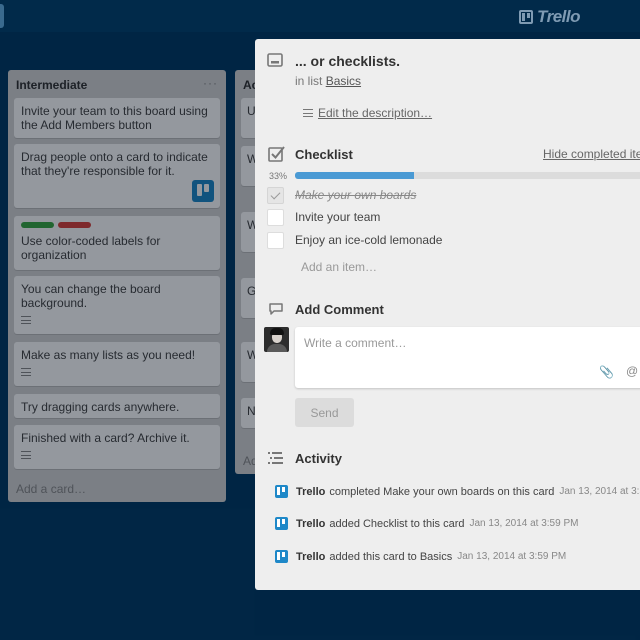 This screenshot has width=640, height=640. Describe the element at coordinates (37, 225) in the screenshot. I see `green-label` at that location.